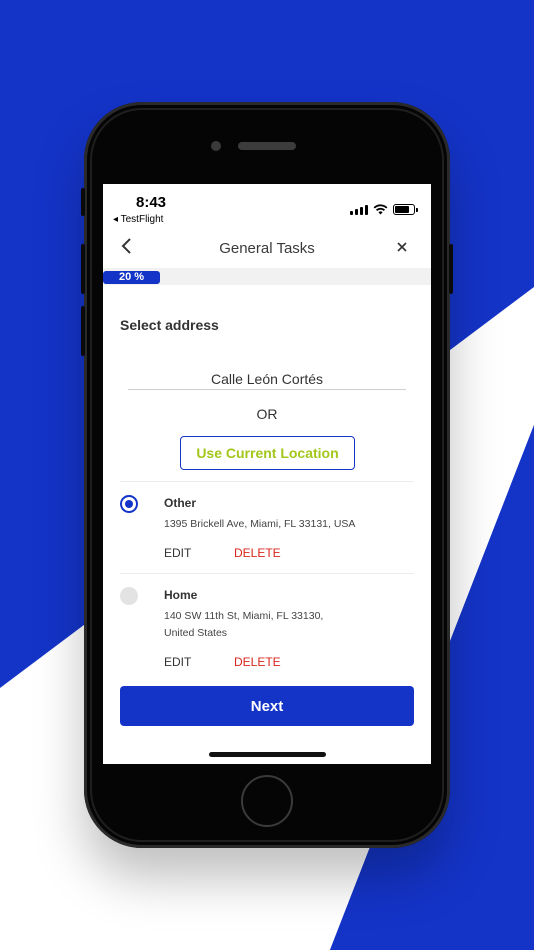  What do you see at coordinates (131, 277) in the screenshot?
I see `progress-fill: 20 %` at bounding box center [131, 277].